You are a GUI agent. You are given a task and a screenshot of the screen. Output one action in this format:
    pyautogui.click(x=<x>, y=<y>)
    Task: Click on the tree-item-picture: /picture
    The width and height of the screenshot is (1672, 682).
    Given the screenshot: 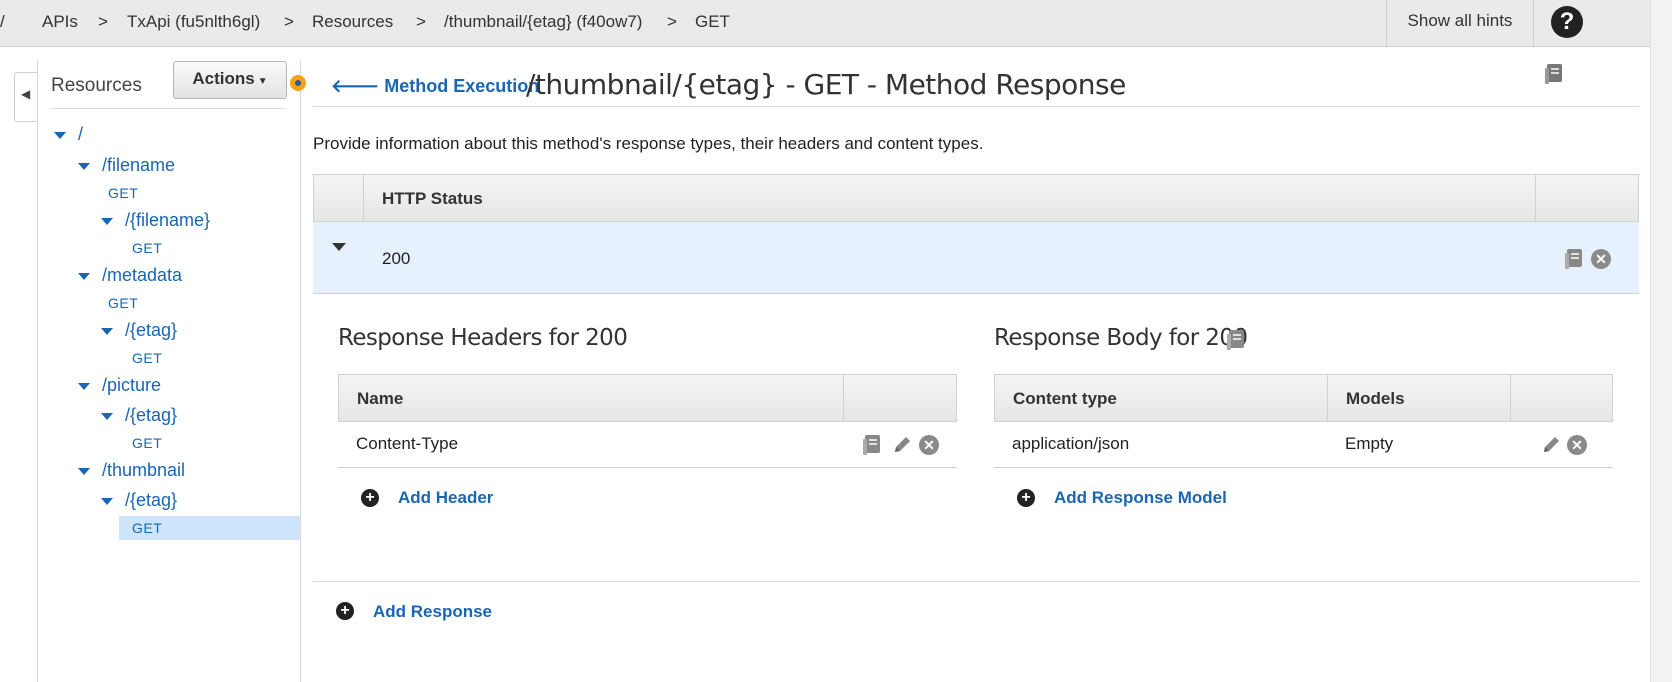 What is the action you would take?
    pyautogui.click(x=119, y=385)
    